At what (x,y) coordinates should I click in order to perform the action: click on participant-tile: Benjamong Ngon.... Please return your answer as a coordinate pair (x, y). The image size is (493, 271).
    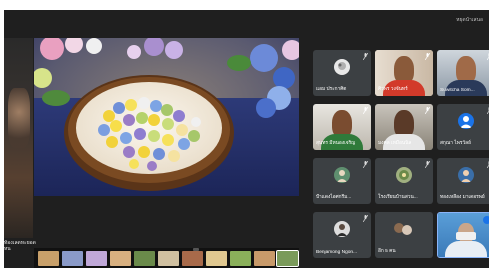
    Looking at the image, I should click on (342, 235).